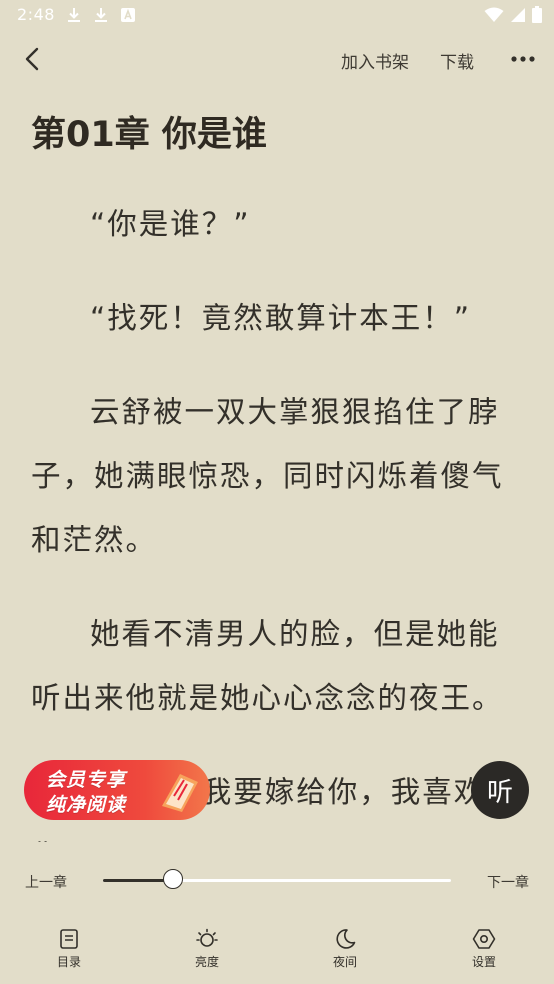  What do you see at coordinates (484, 939) in the screenshot?
I see `settings-icon` at bounding box center [484, 939].